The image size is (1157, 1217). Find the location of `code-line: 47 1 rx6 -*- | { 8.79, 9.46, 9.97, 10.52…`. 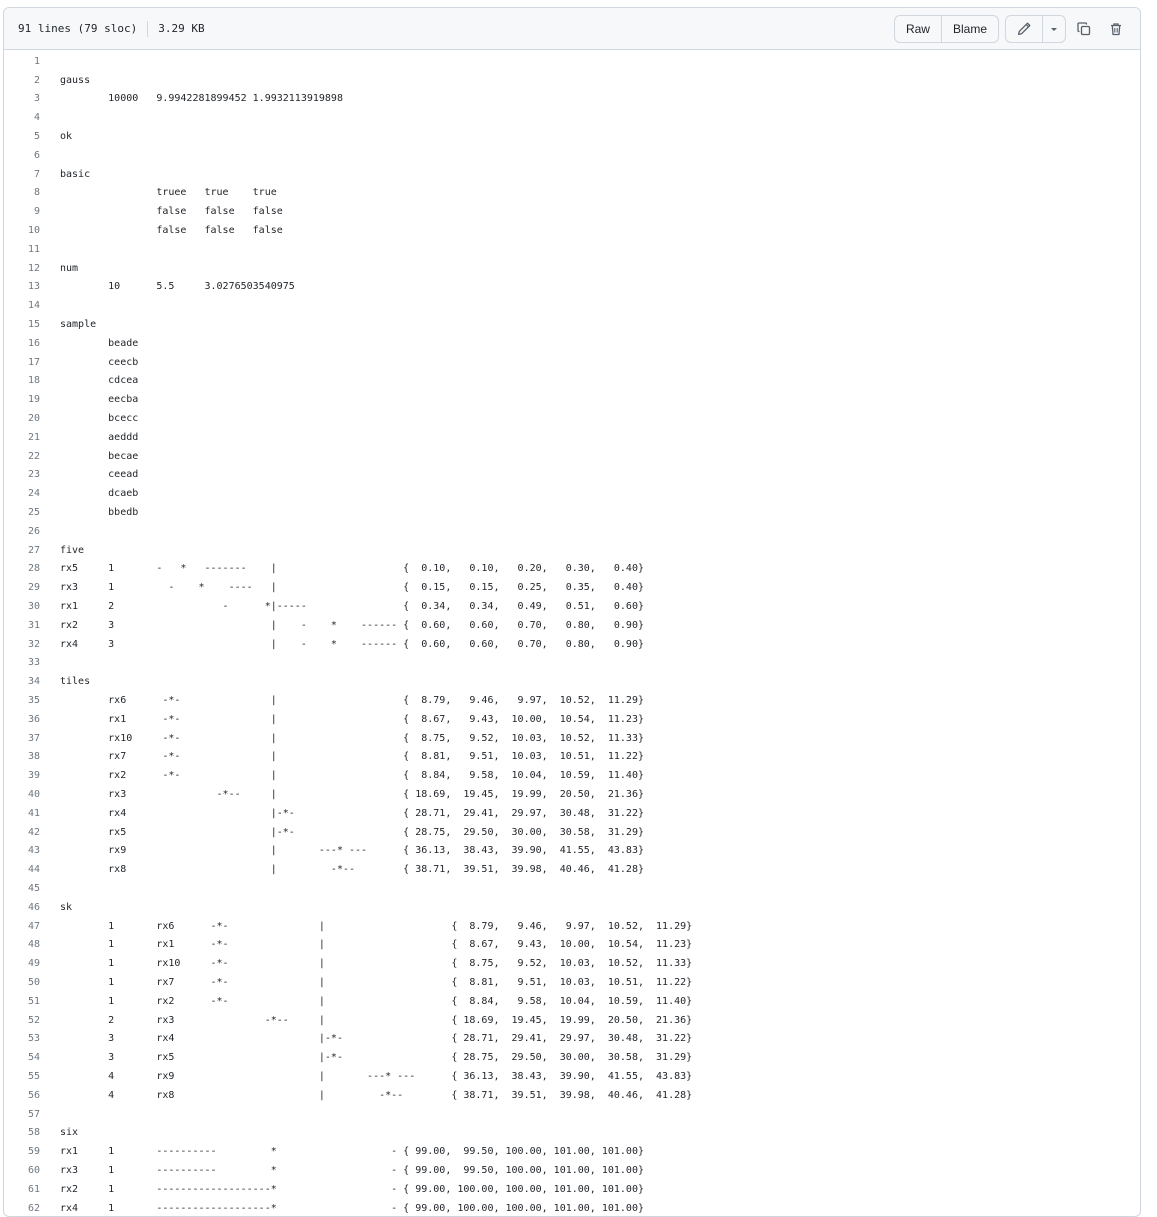

code-line: 47 1 rx6 -*- | { 8.79, 9.46, 9.97, 10.52… is located at coordinates (572, 926).